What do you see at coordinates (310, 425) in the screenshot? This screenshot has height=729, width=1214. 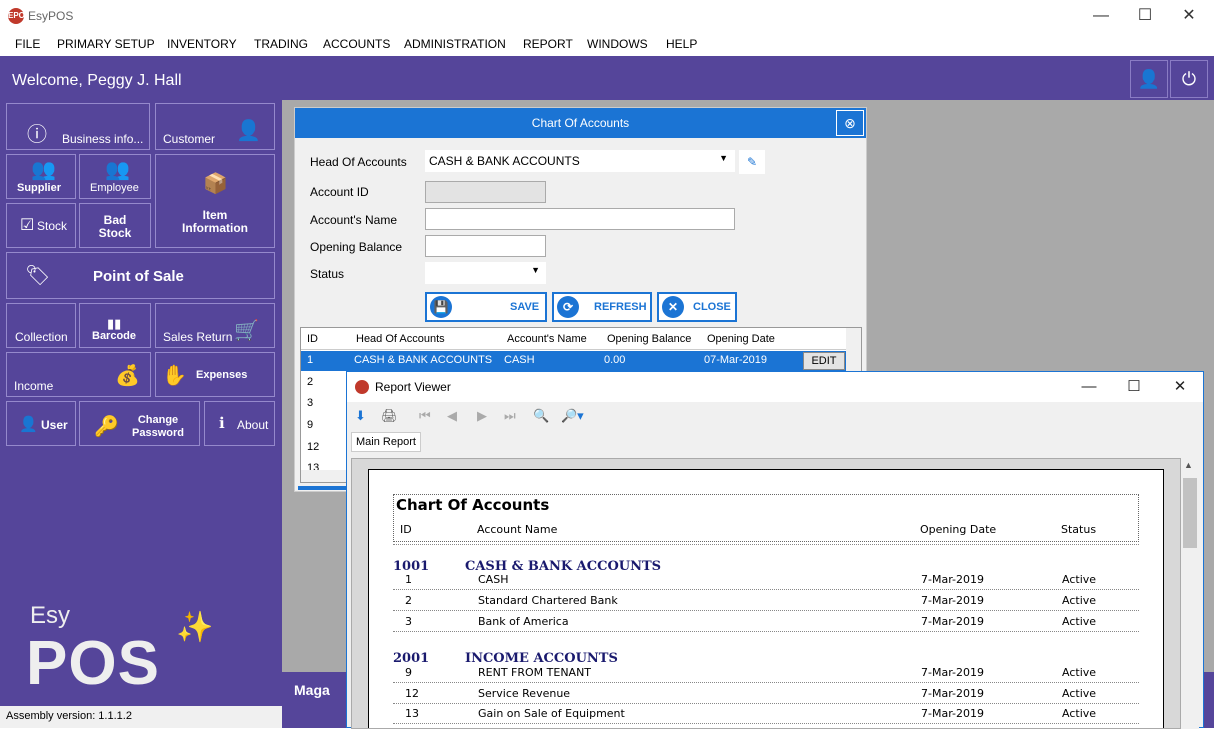 I see `cell-id: 9` at bounding box center [310, 425].